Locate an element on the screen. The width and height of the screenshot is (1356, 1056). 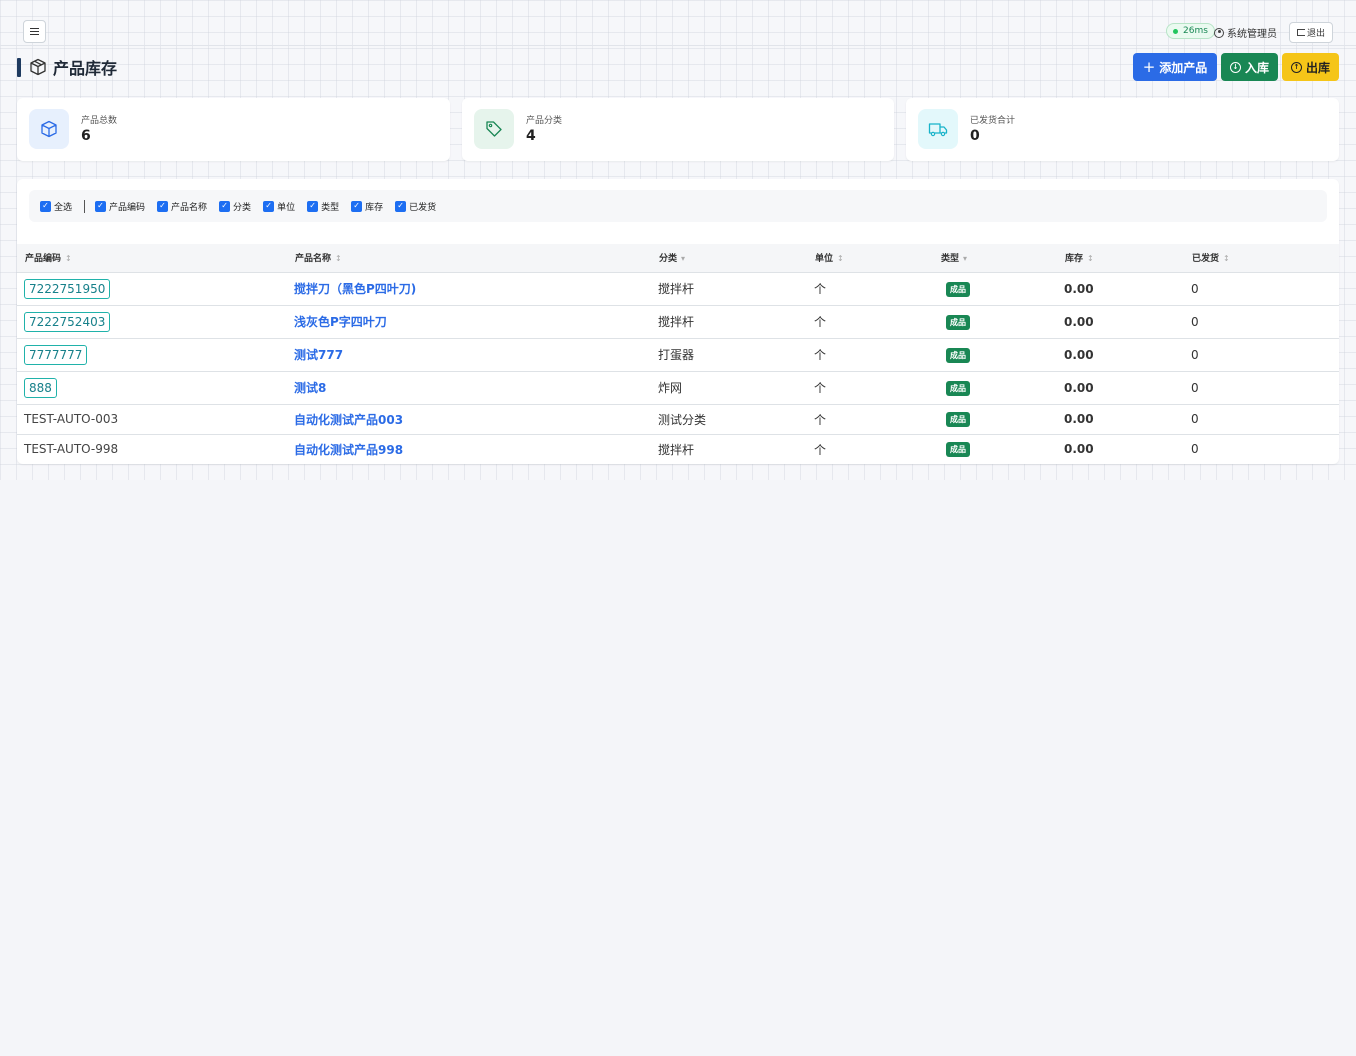
column-header-stock: 库存 ↕ is located at coordinates (1120, 258).